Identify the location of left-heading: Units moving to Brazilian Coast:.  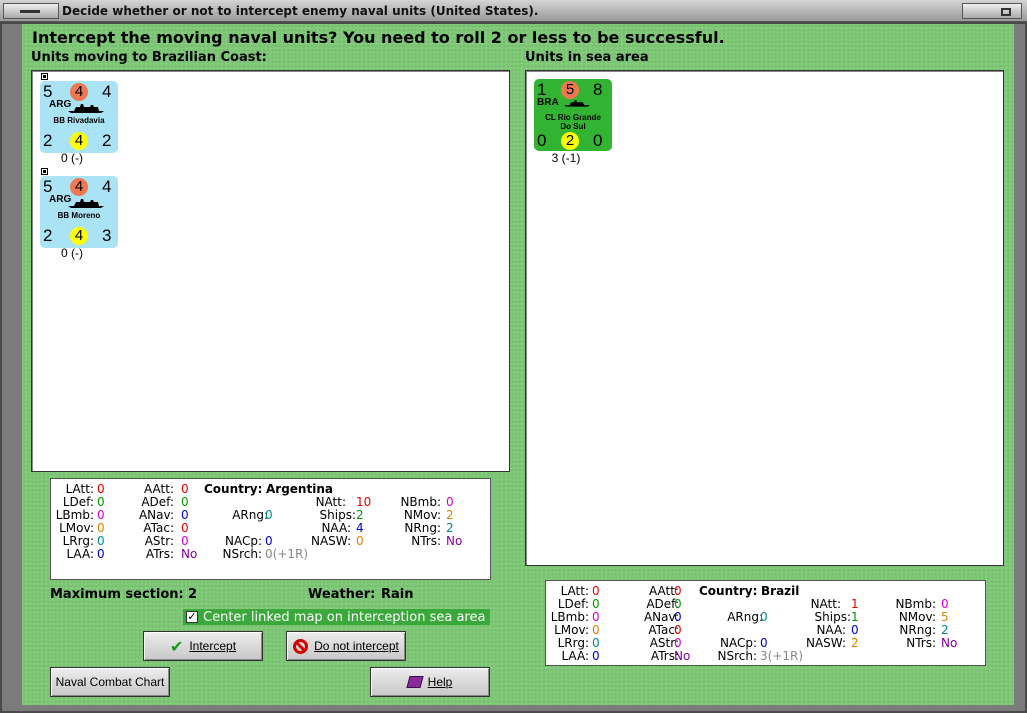
(149, 57).